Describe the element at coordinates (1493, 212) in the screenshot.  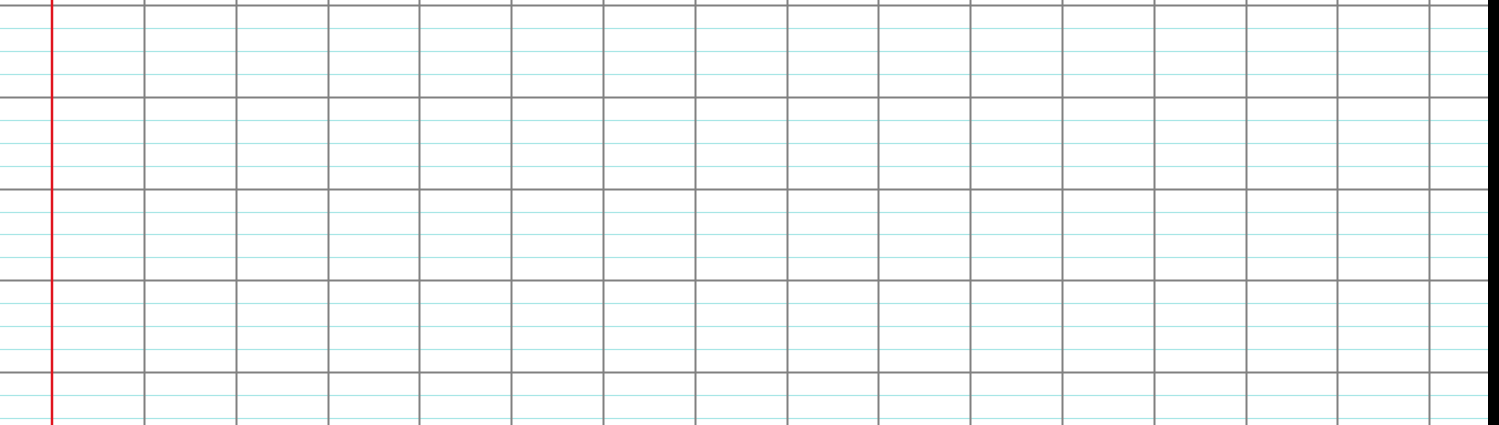
I see `page-edge-border` at that location.